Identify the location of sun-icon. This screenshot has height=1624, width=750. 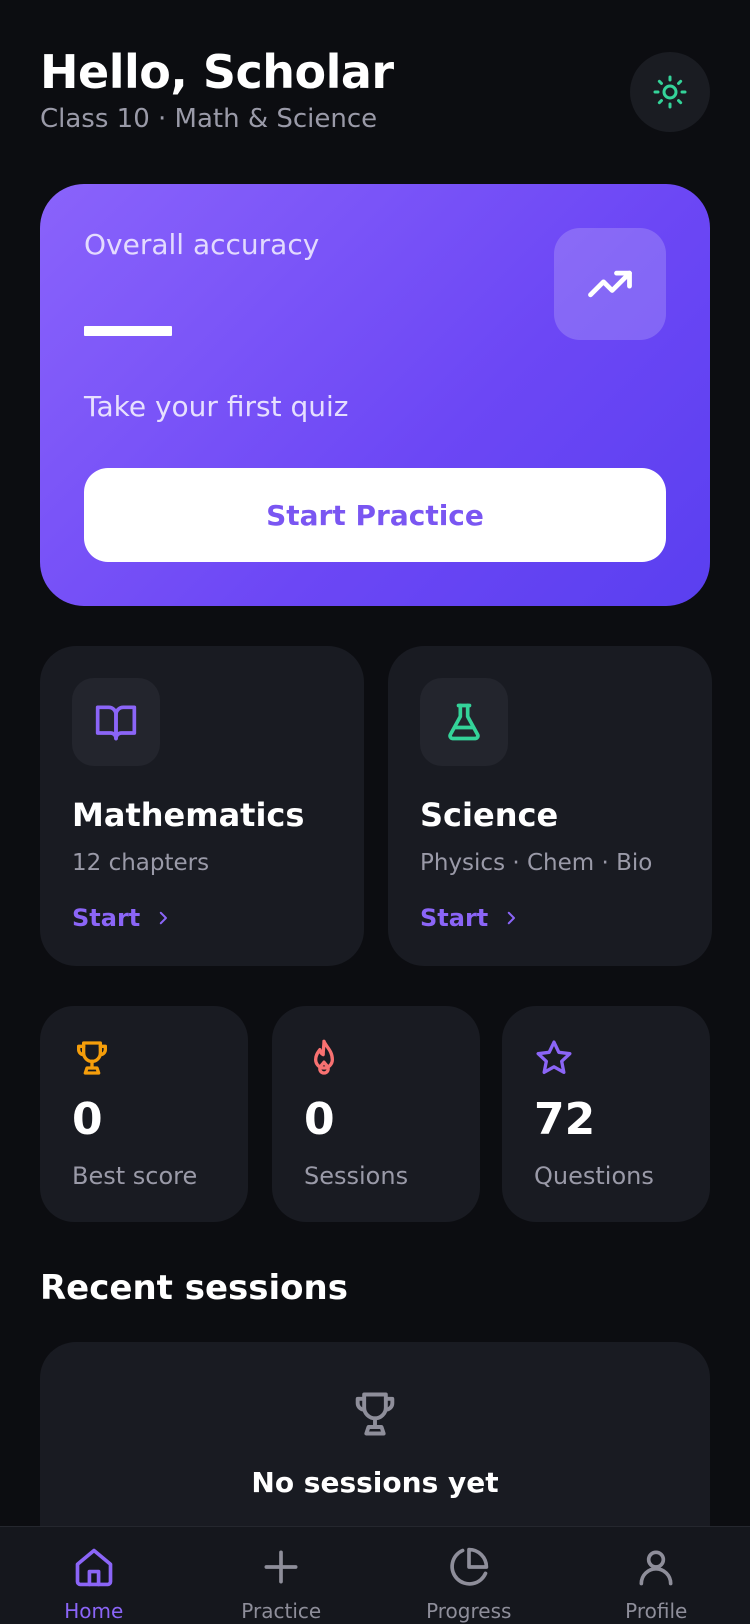
(670, 92).